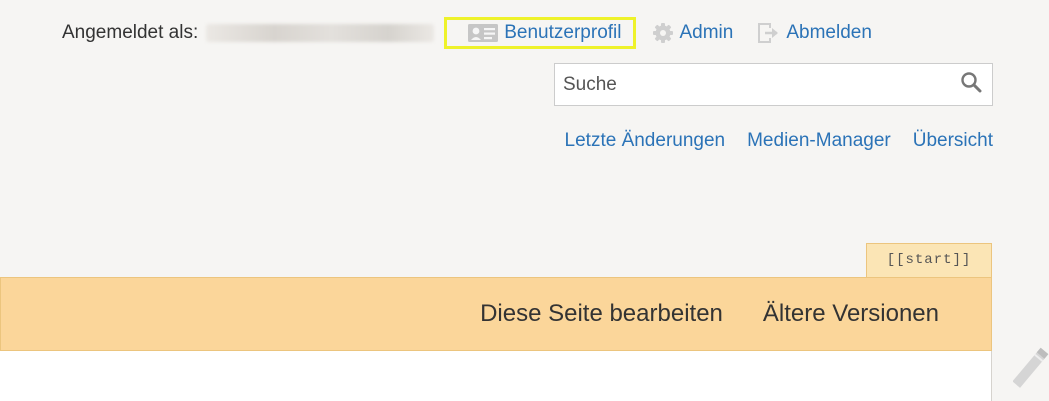 Image resolution: width=1049 pixels, height=401 pixels. I want to click on search-box, so click(773, 84).